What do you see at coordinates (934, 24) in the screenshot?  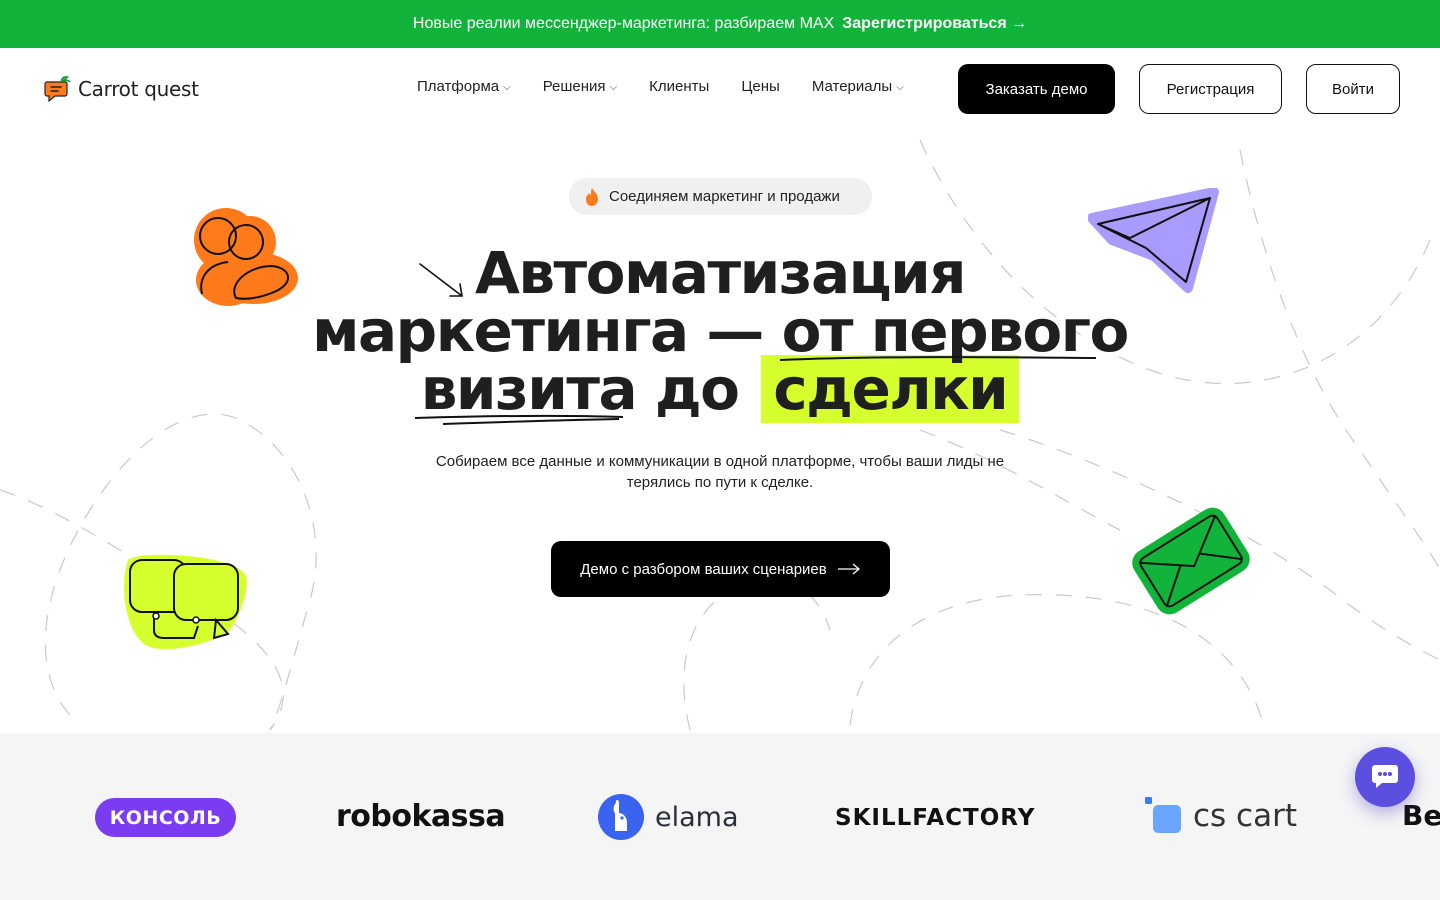 I see `banner-register-link: Зарегистрироваться →` at bounding box center [934, 24].